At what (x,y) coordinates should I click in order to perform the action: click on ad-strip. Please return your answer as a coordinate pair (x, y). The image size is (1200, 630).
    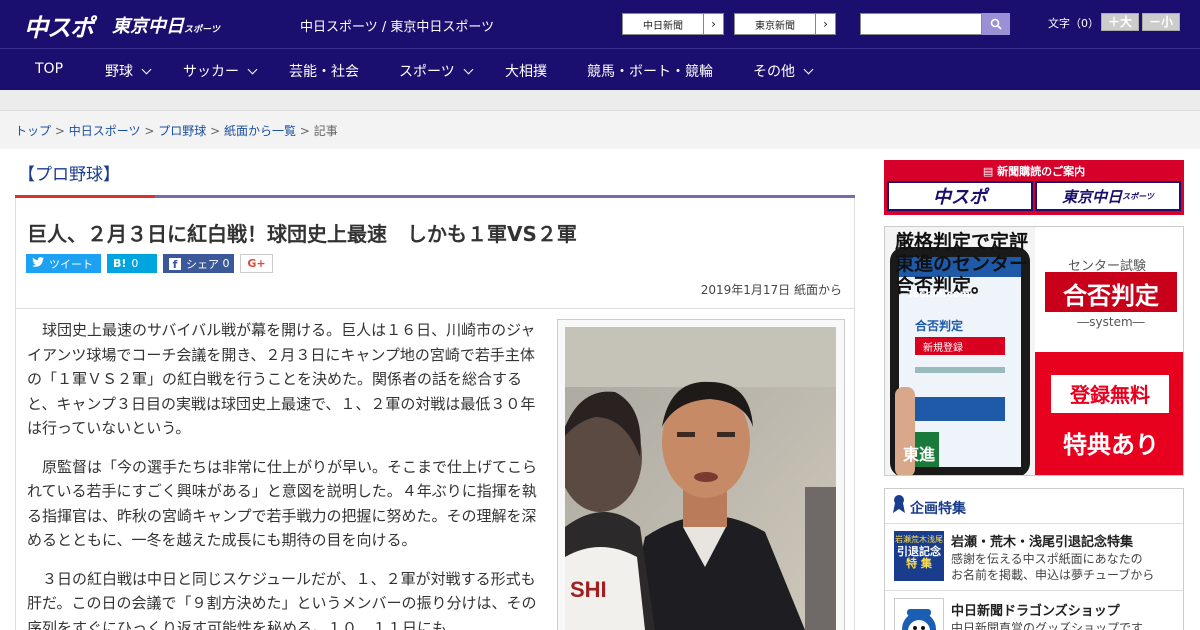
    Looking at the image, I should click on (600, 100).